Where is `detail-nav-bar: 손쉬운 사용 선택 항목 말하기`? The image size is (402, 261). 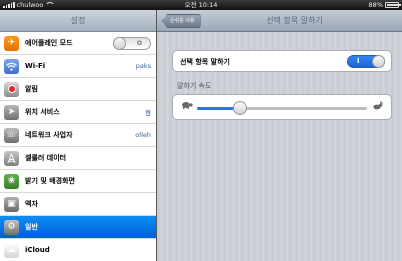 detail-nav-bar: 손쉬운 사용 선택 항목 말하기 is located at coordinates (279, 21).